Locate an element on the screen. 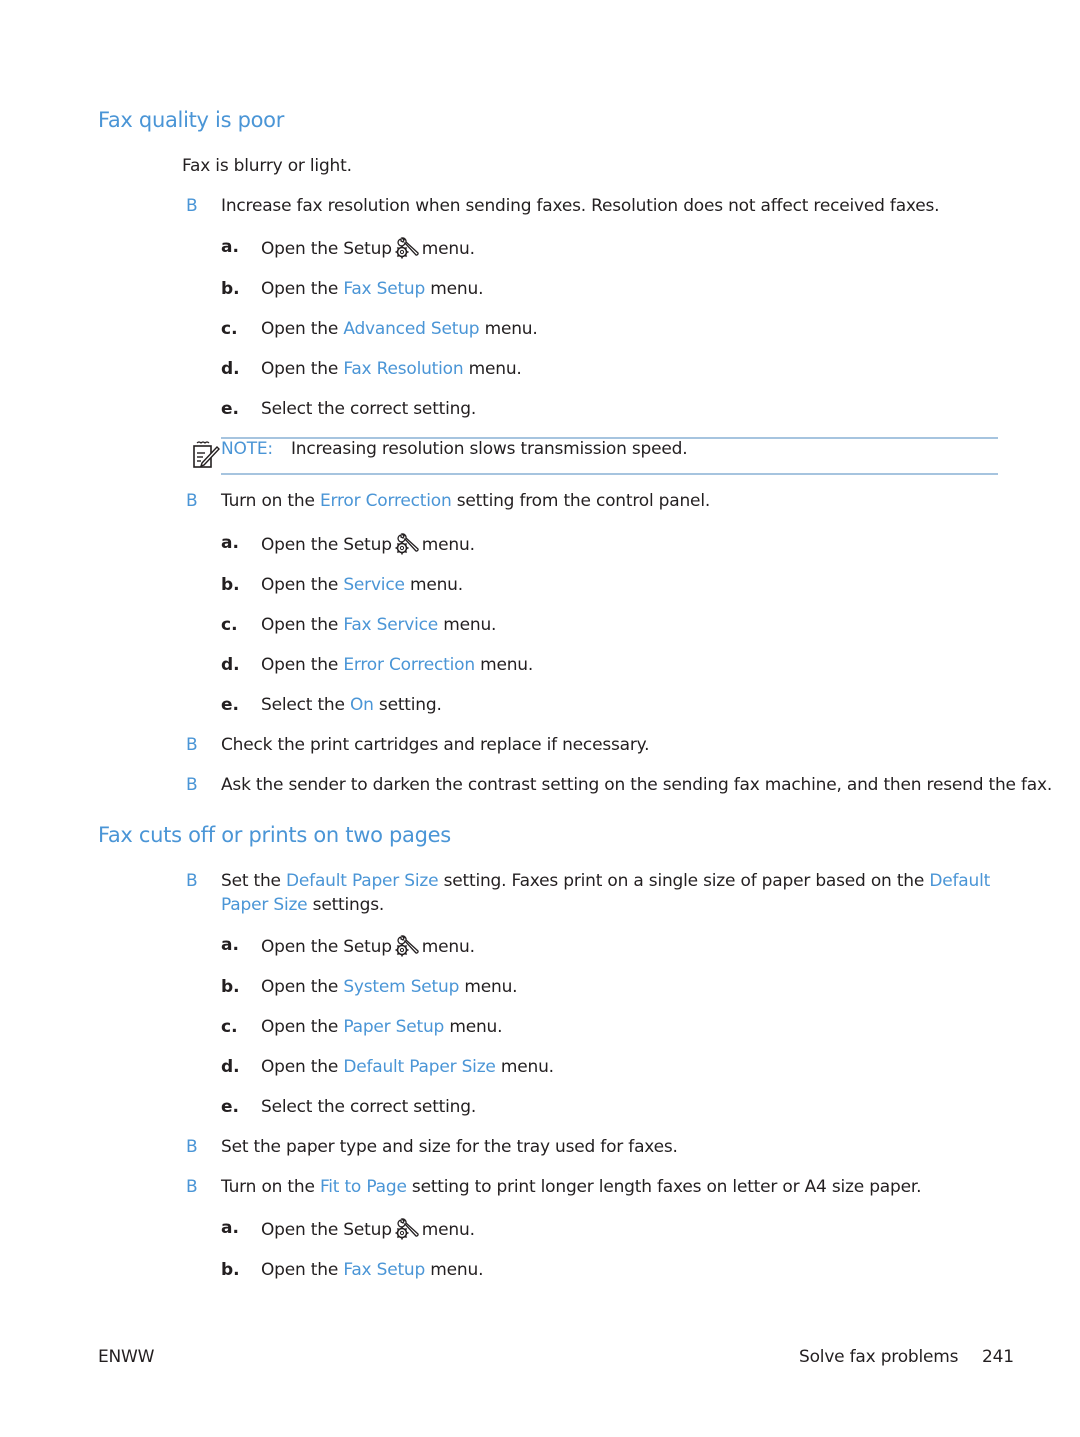 The height and width of the screenshot is (1437, 1080). step-text: Select the correct setting. is located at coordinates (369, 1107).